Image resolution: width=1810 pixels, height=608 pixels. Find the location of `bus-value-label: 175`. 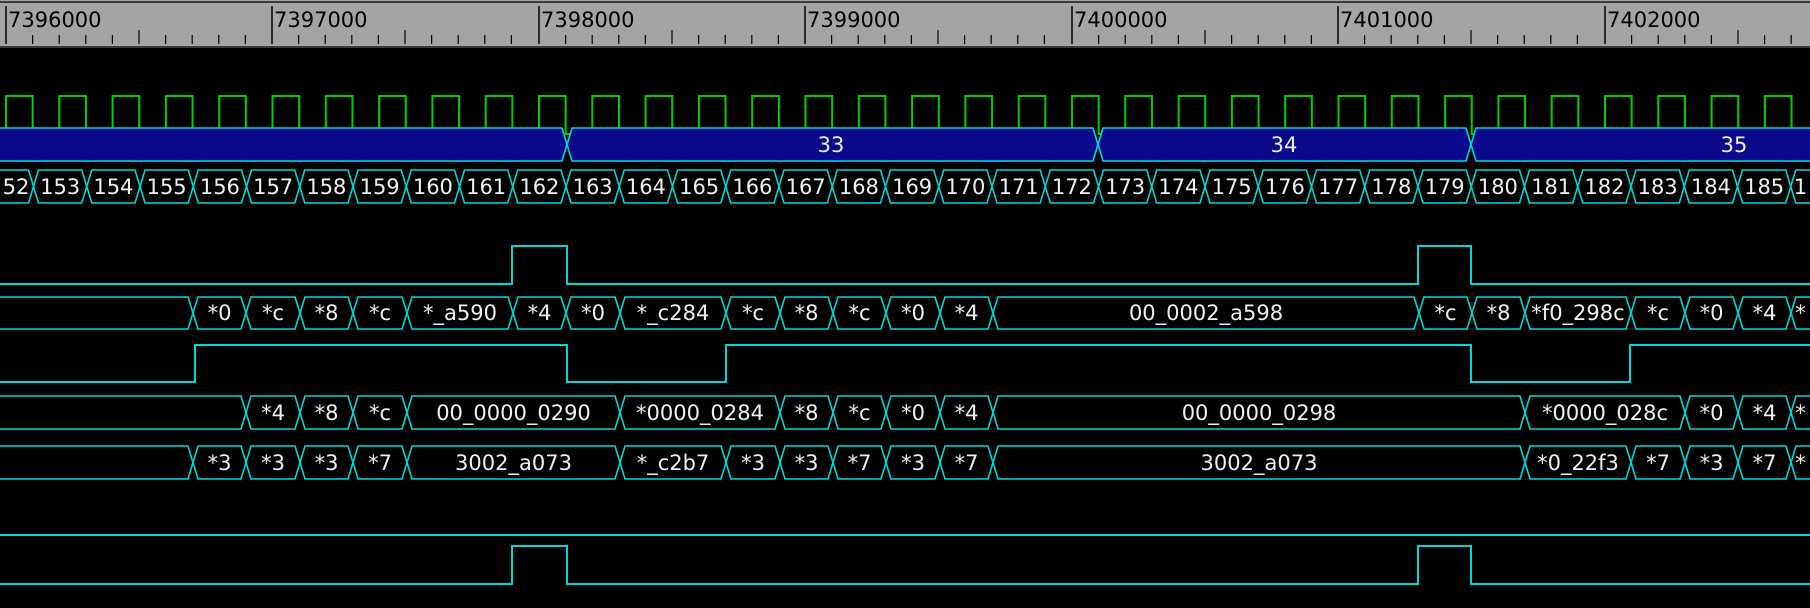

bus-value-label: 175 is located at coordinates (1232, 187).